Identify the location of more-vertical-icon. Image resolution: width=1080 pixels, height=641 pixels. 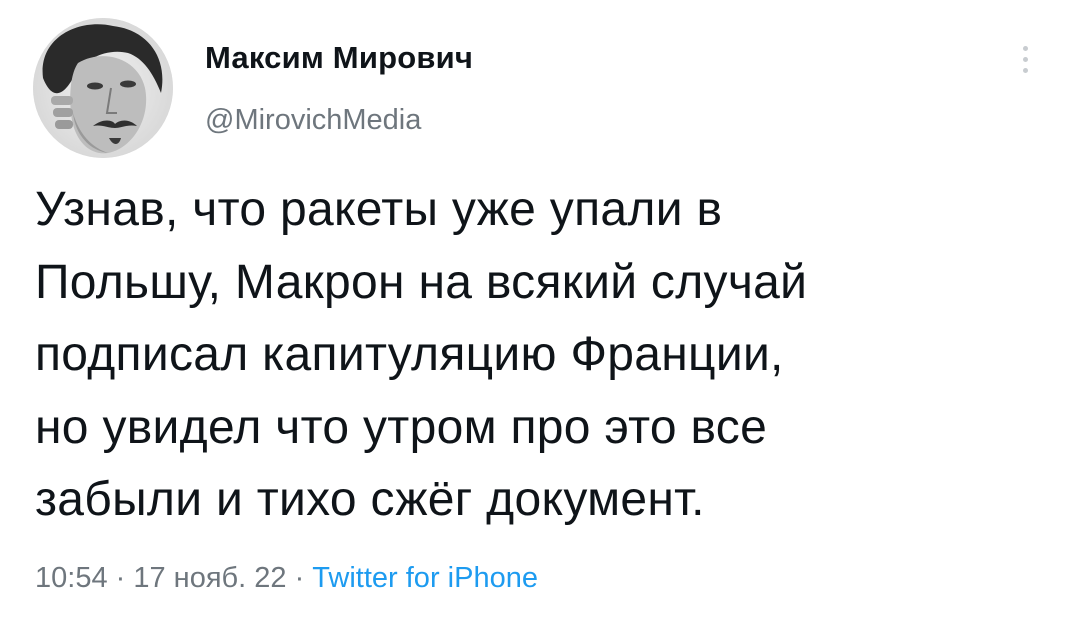
(1026, 60).